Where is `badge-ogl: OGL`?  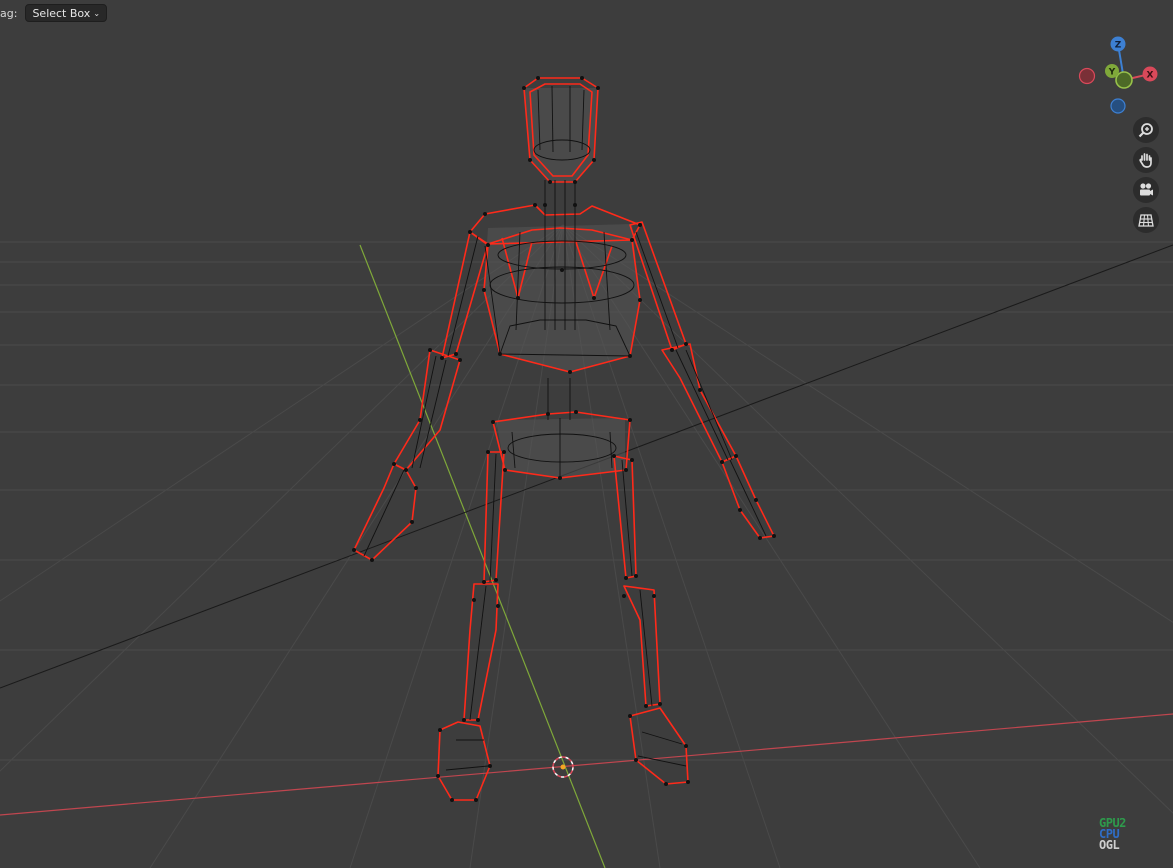 badge-ogl: OGL is located at coordinates (1109, 845).